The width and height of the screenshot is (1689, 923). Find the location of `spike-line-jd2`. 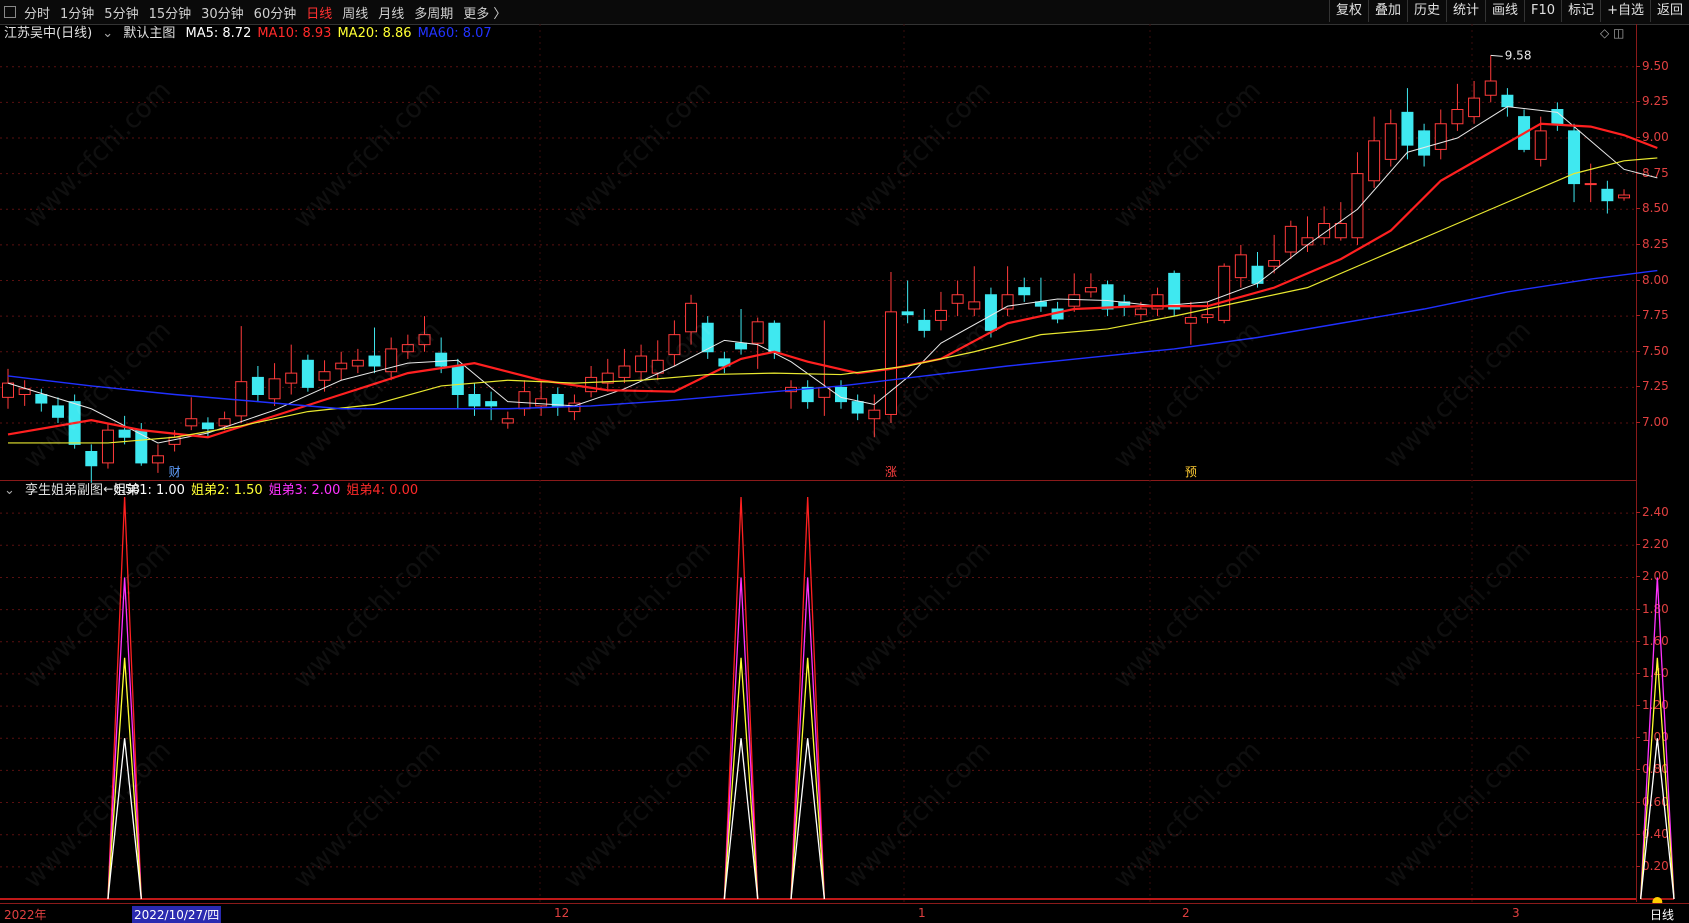

spike-line-jd2 is located at coordinates (1657, 778).